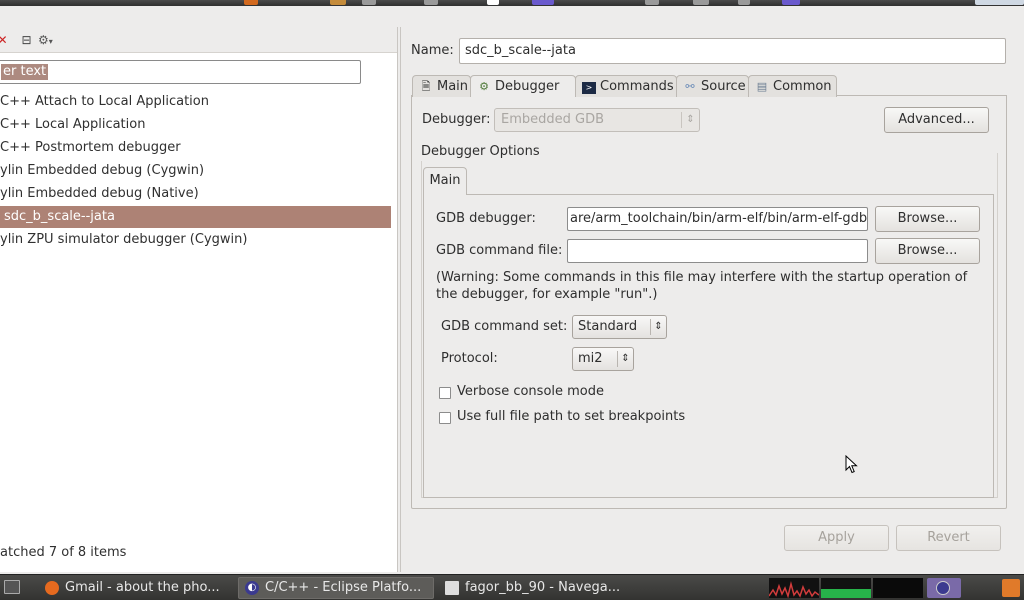 Image resolution: width=1024 pixels, height=600 pixels. Describe the element at coordinates (469, 358) in the screenshot. I see `protocol-label: Protocol:` at that location.